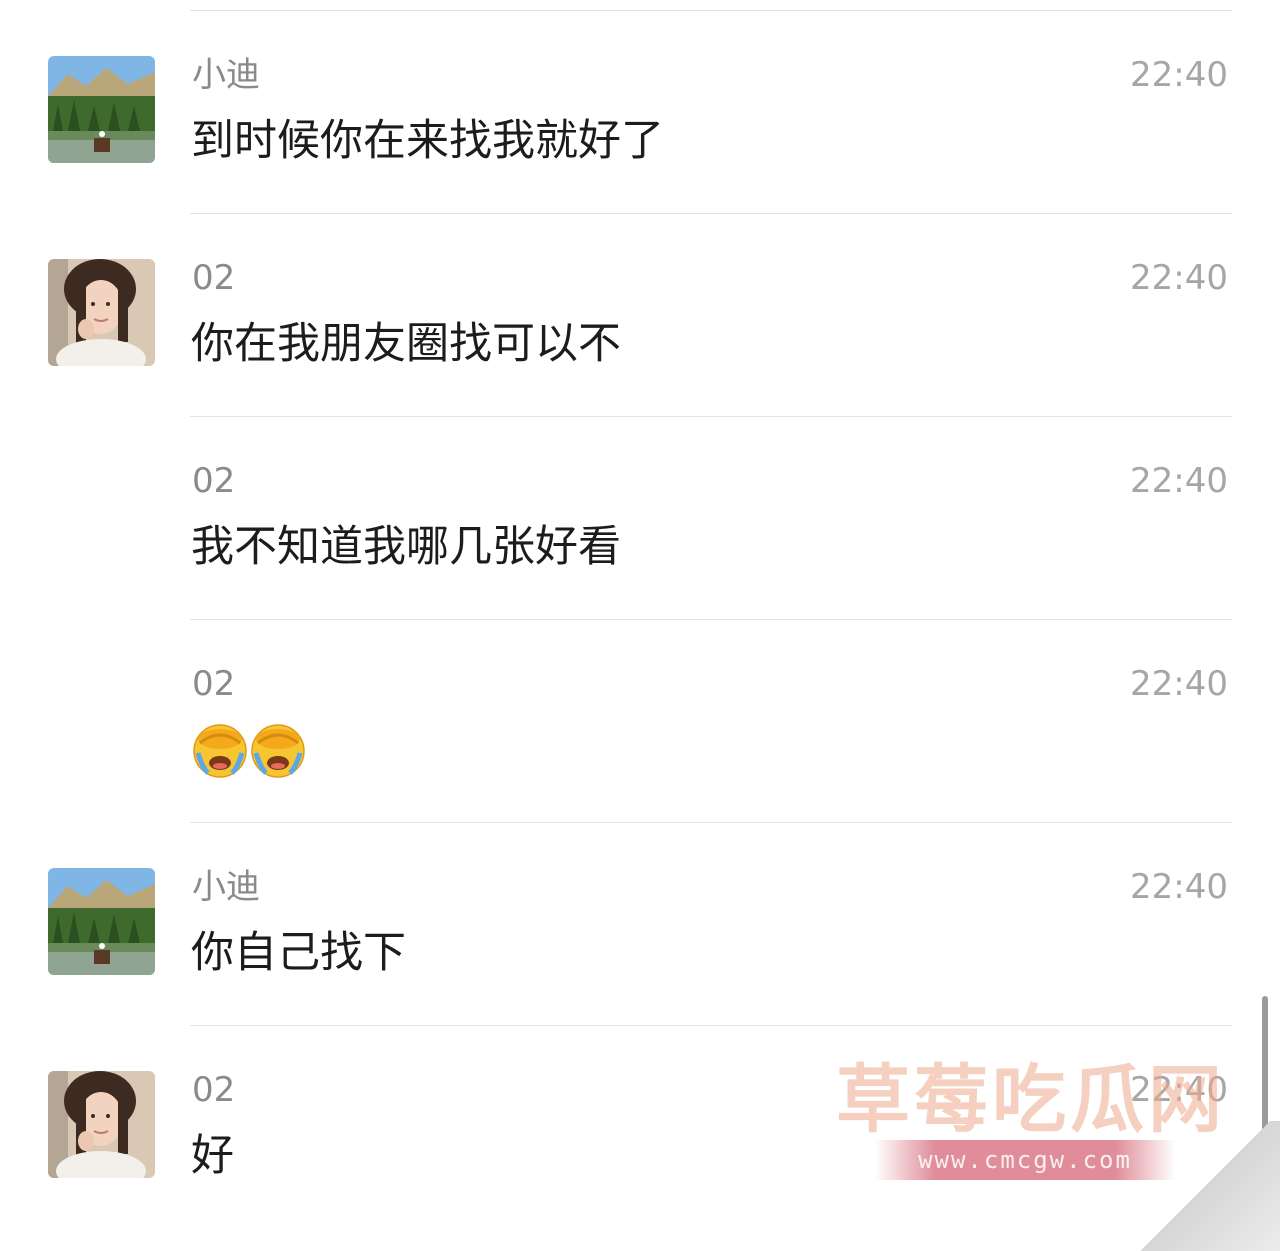 The height and width of the screenshot is (1251, 1280). I want to click on message-text: 到时候你在来找我就好了, so click(427, 141).